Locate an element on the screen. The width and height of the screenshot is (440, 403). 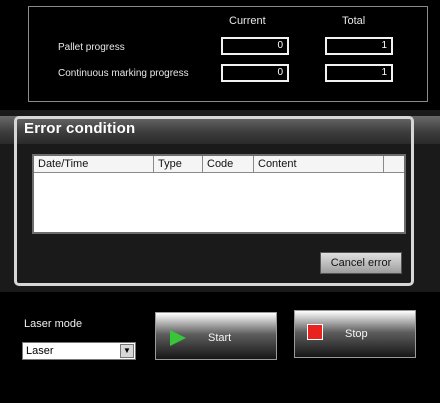
laser-mode-label: Laser mode is located at coordinates (53, 324).